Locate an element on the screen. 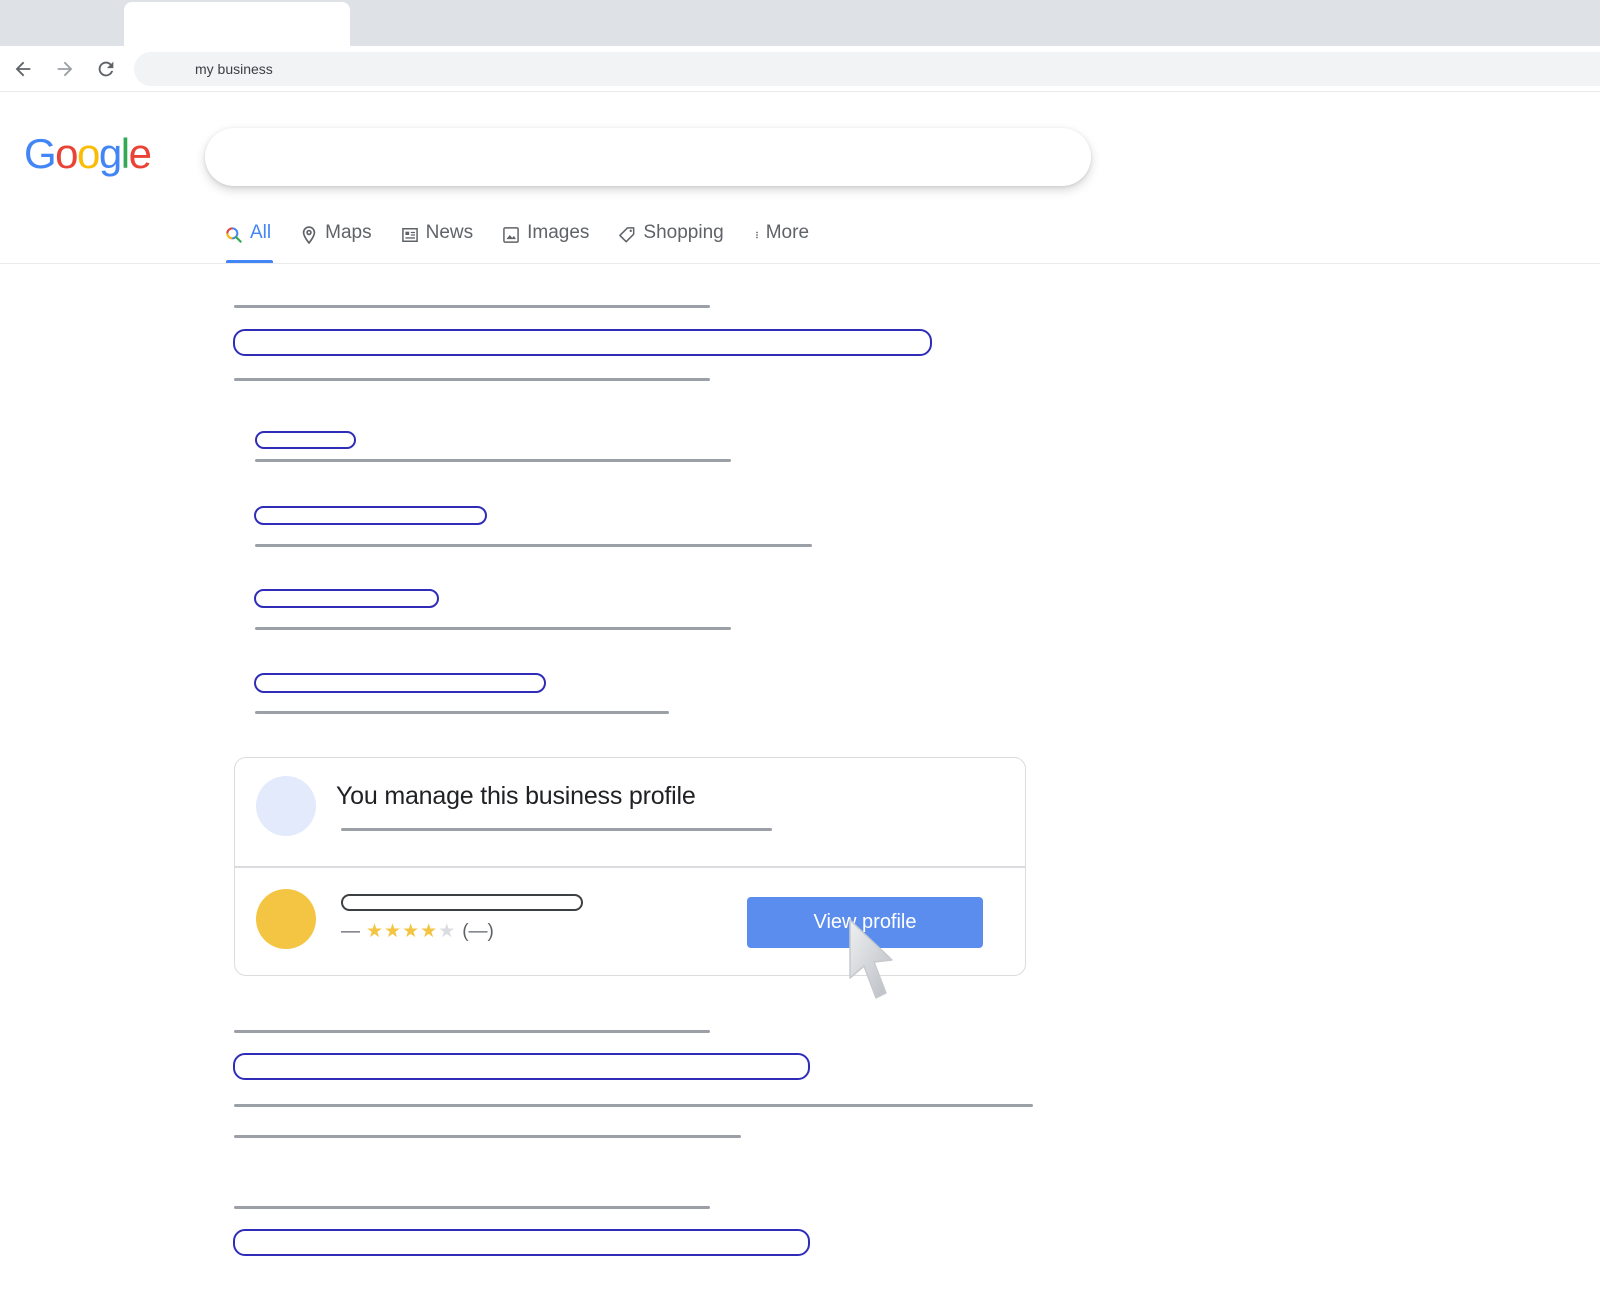 This screenshot has height=1292, width=1600. search-tabs: All Maps News Images Shopping More is located at coordinates (530, 243).